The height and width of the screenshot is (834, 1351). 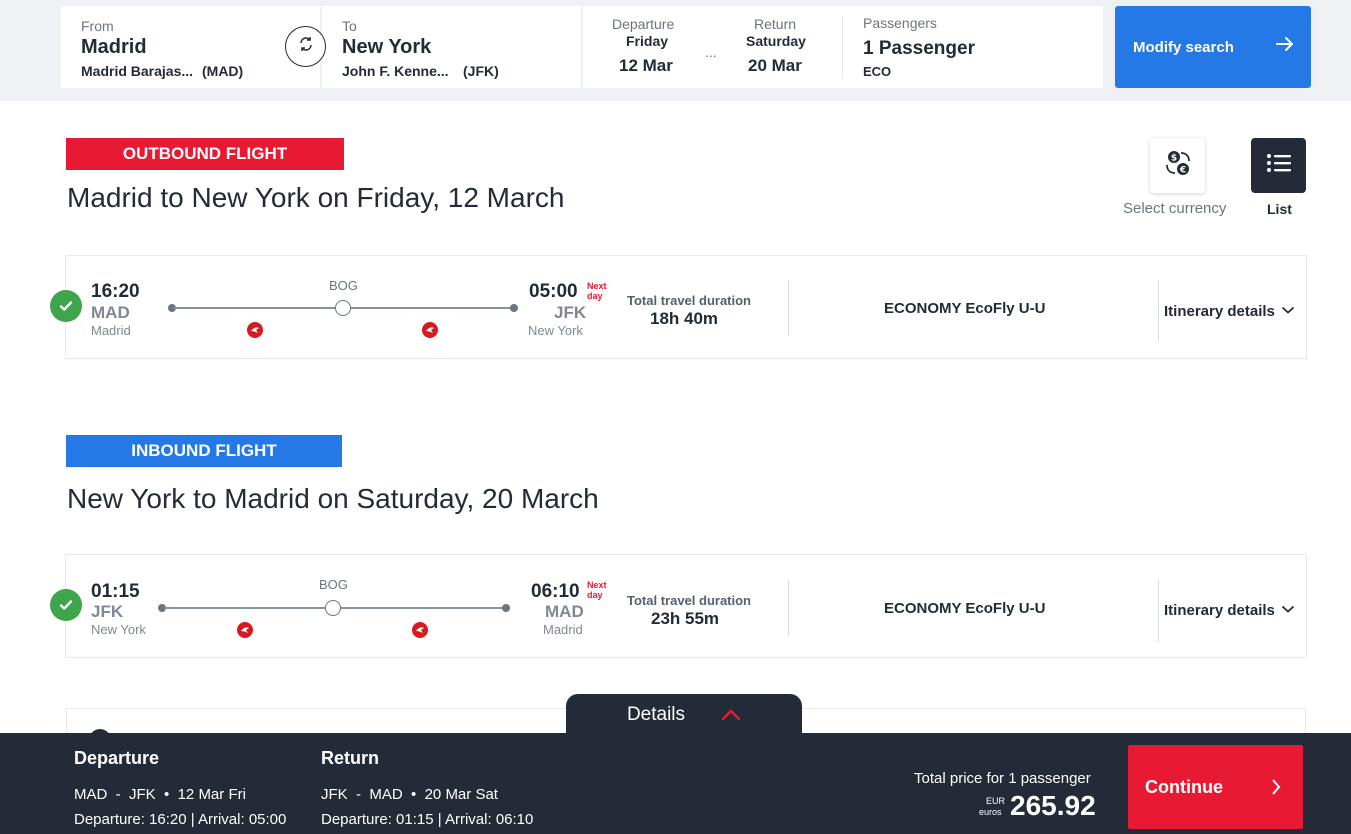 I want to click on departure-city: New York, so click(x=118, y=629).